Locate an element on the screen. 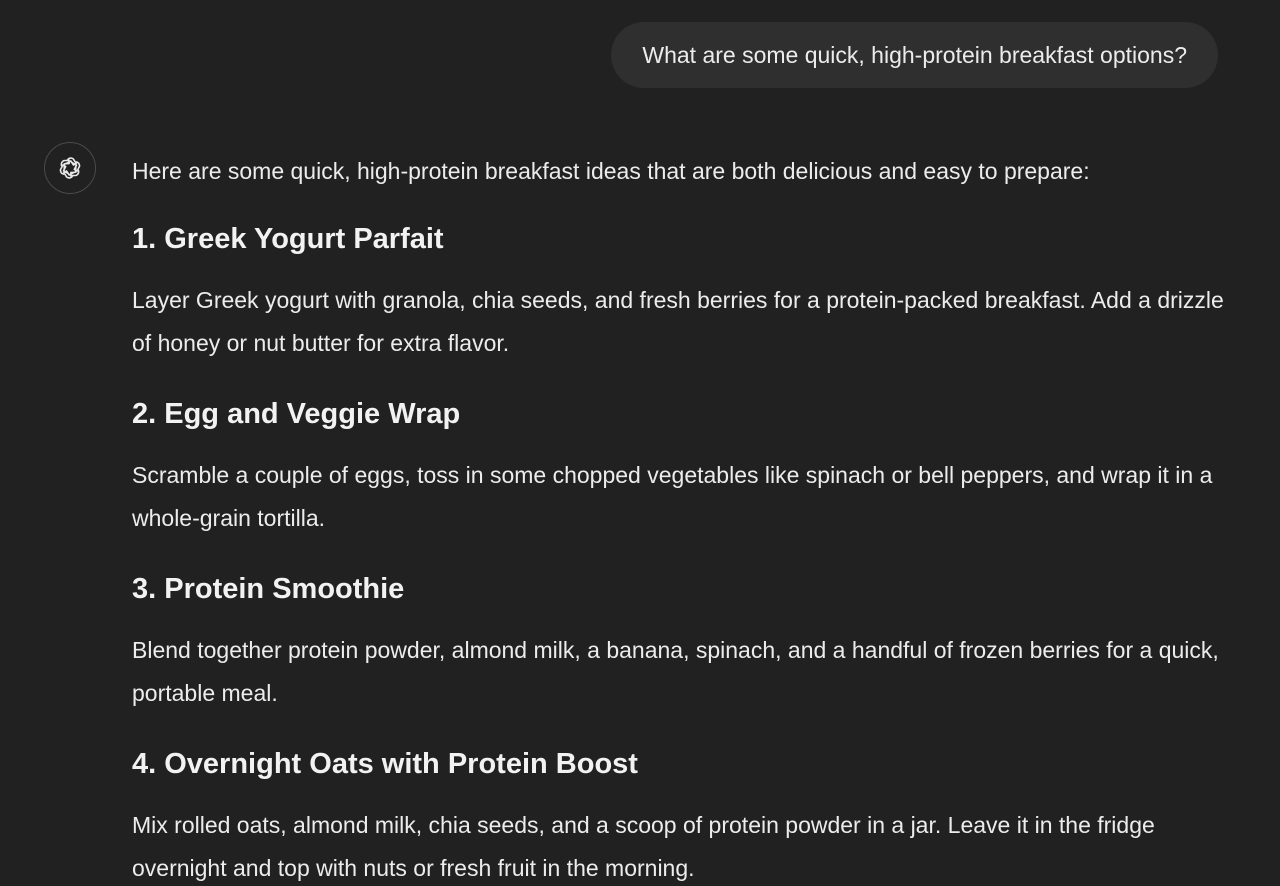 The height and width of the screenshot is (886, 1280). option-heading: 3. Protein Smoothie is located at coordinates (268, 589).